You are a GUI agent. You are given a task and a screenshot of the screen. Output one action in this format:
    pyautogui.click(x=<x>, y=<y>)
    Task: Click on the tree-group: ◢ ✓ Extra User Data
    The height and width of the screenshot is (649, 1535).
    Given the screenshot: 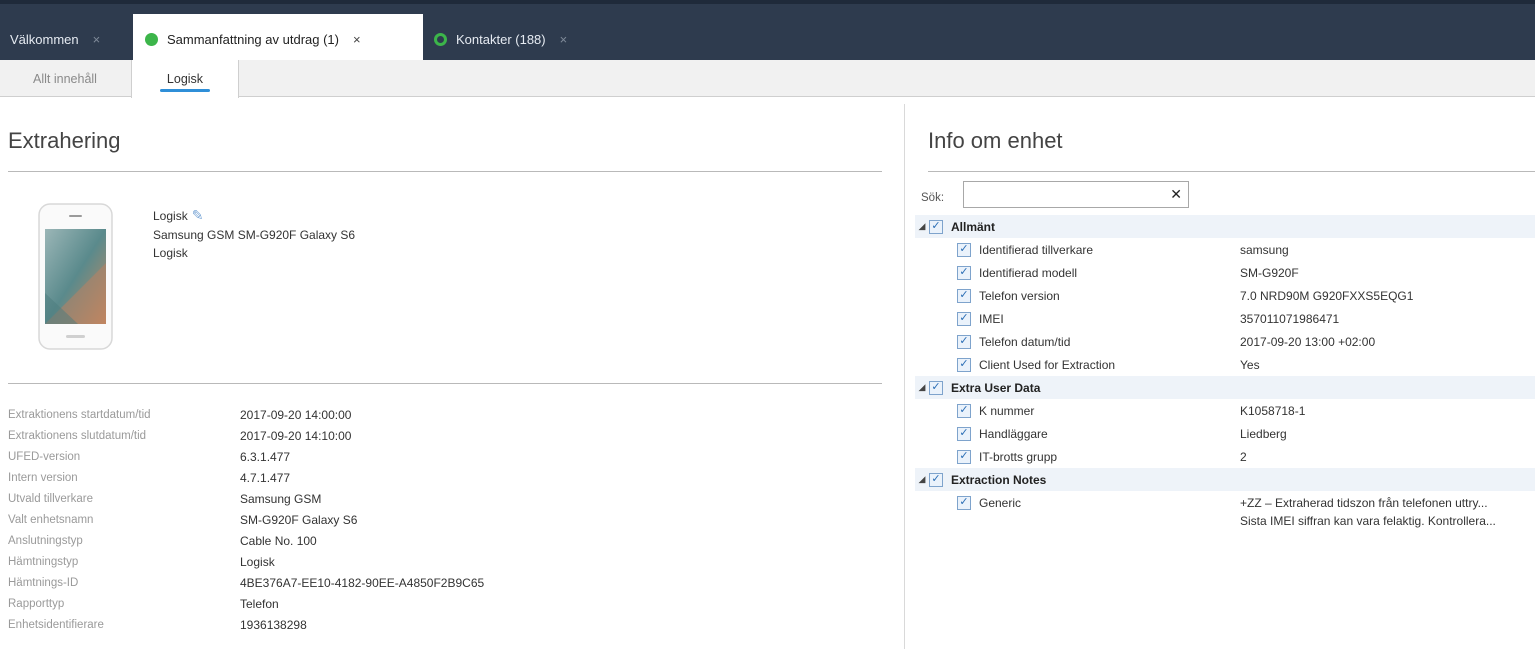 What is the action you would take?
    pyautogui.click(x=1225, y=387)
    